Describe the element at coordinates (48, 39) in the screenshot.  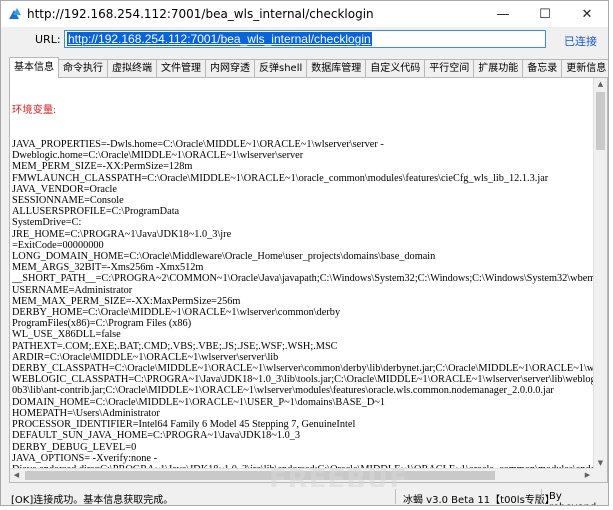
I see `url-label: URL:` at that location.